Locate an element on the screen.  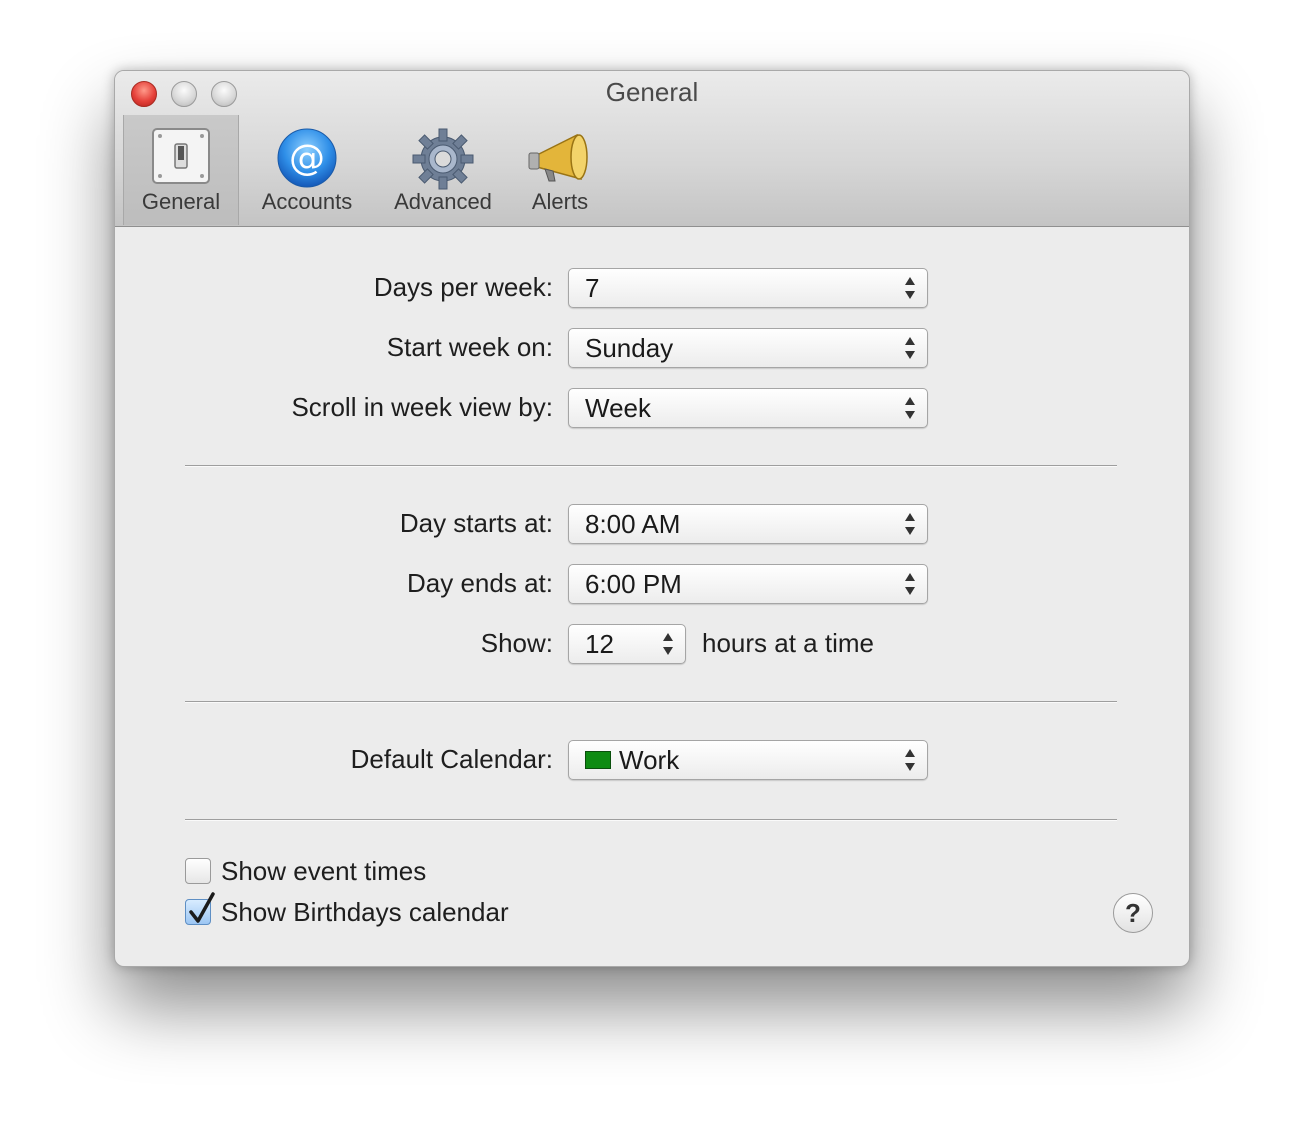
days-per-week-row: Days per week: 7 is located at coordinates (652, 288).